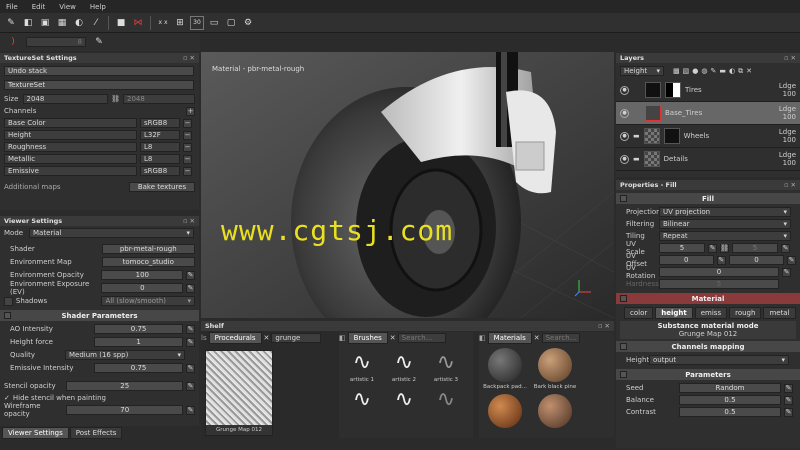 The height and width of the screenshot is (450, 800). I want to click on settings-icon: ⚙, so click(248, 23).